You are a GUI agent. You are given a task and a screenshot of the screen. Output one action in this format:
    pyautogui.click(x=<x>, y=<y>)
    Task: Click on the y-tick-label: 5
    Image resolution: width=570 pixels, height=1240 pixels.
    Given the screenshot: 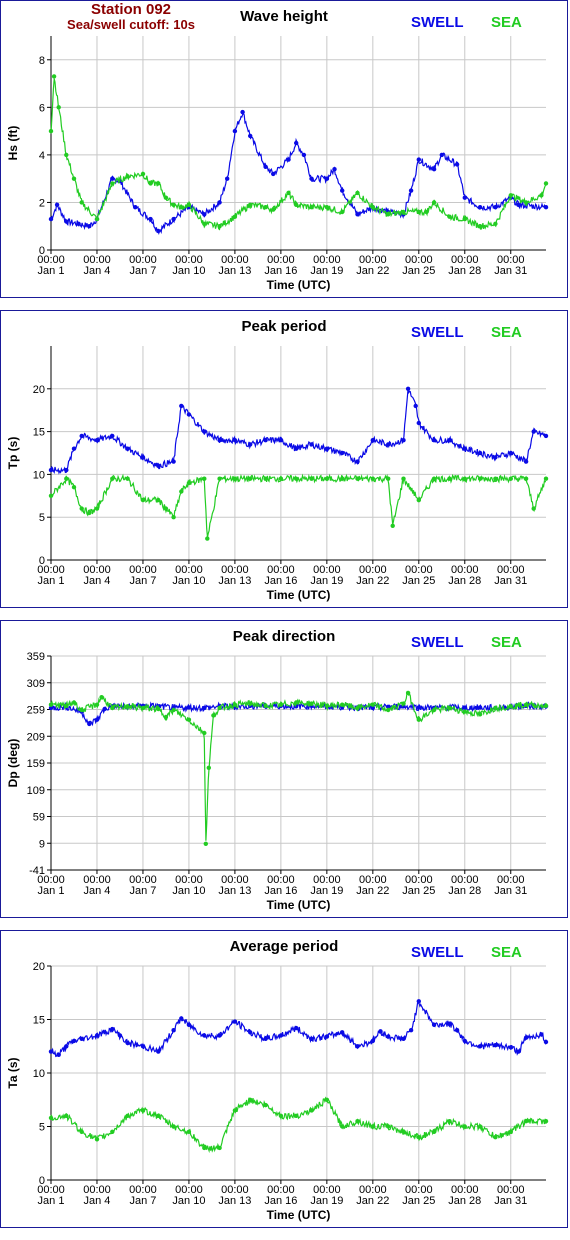 What is the action you would take?
    pyautogui.click(x=42, y=518)
    